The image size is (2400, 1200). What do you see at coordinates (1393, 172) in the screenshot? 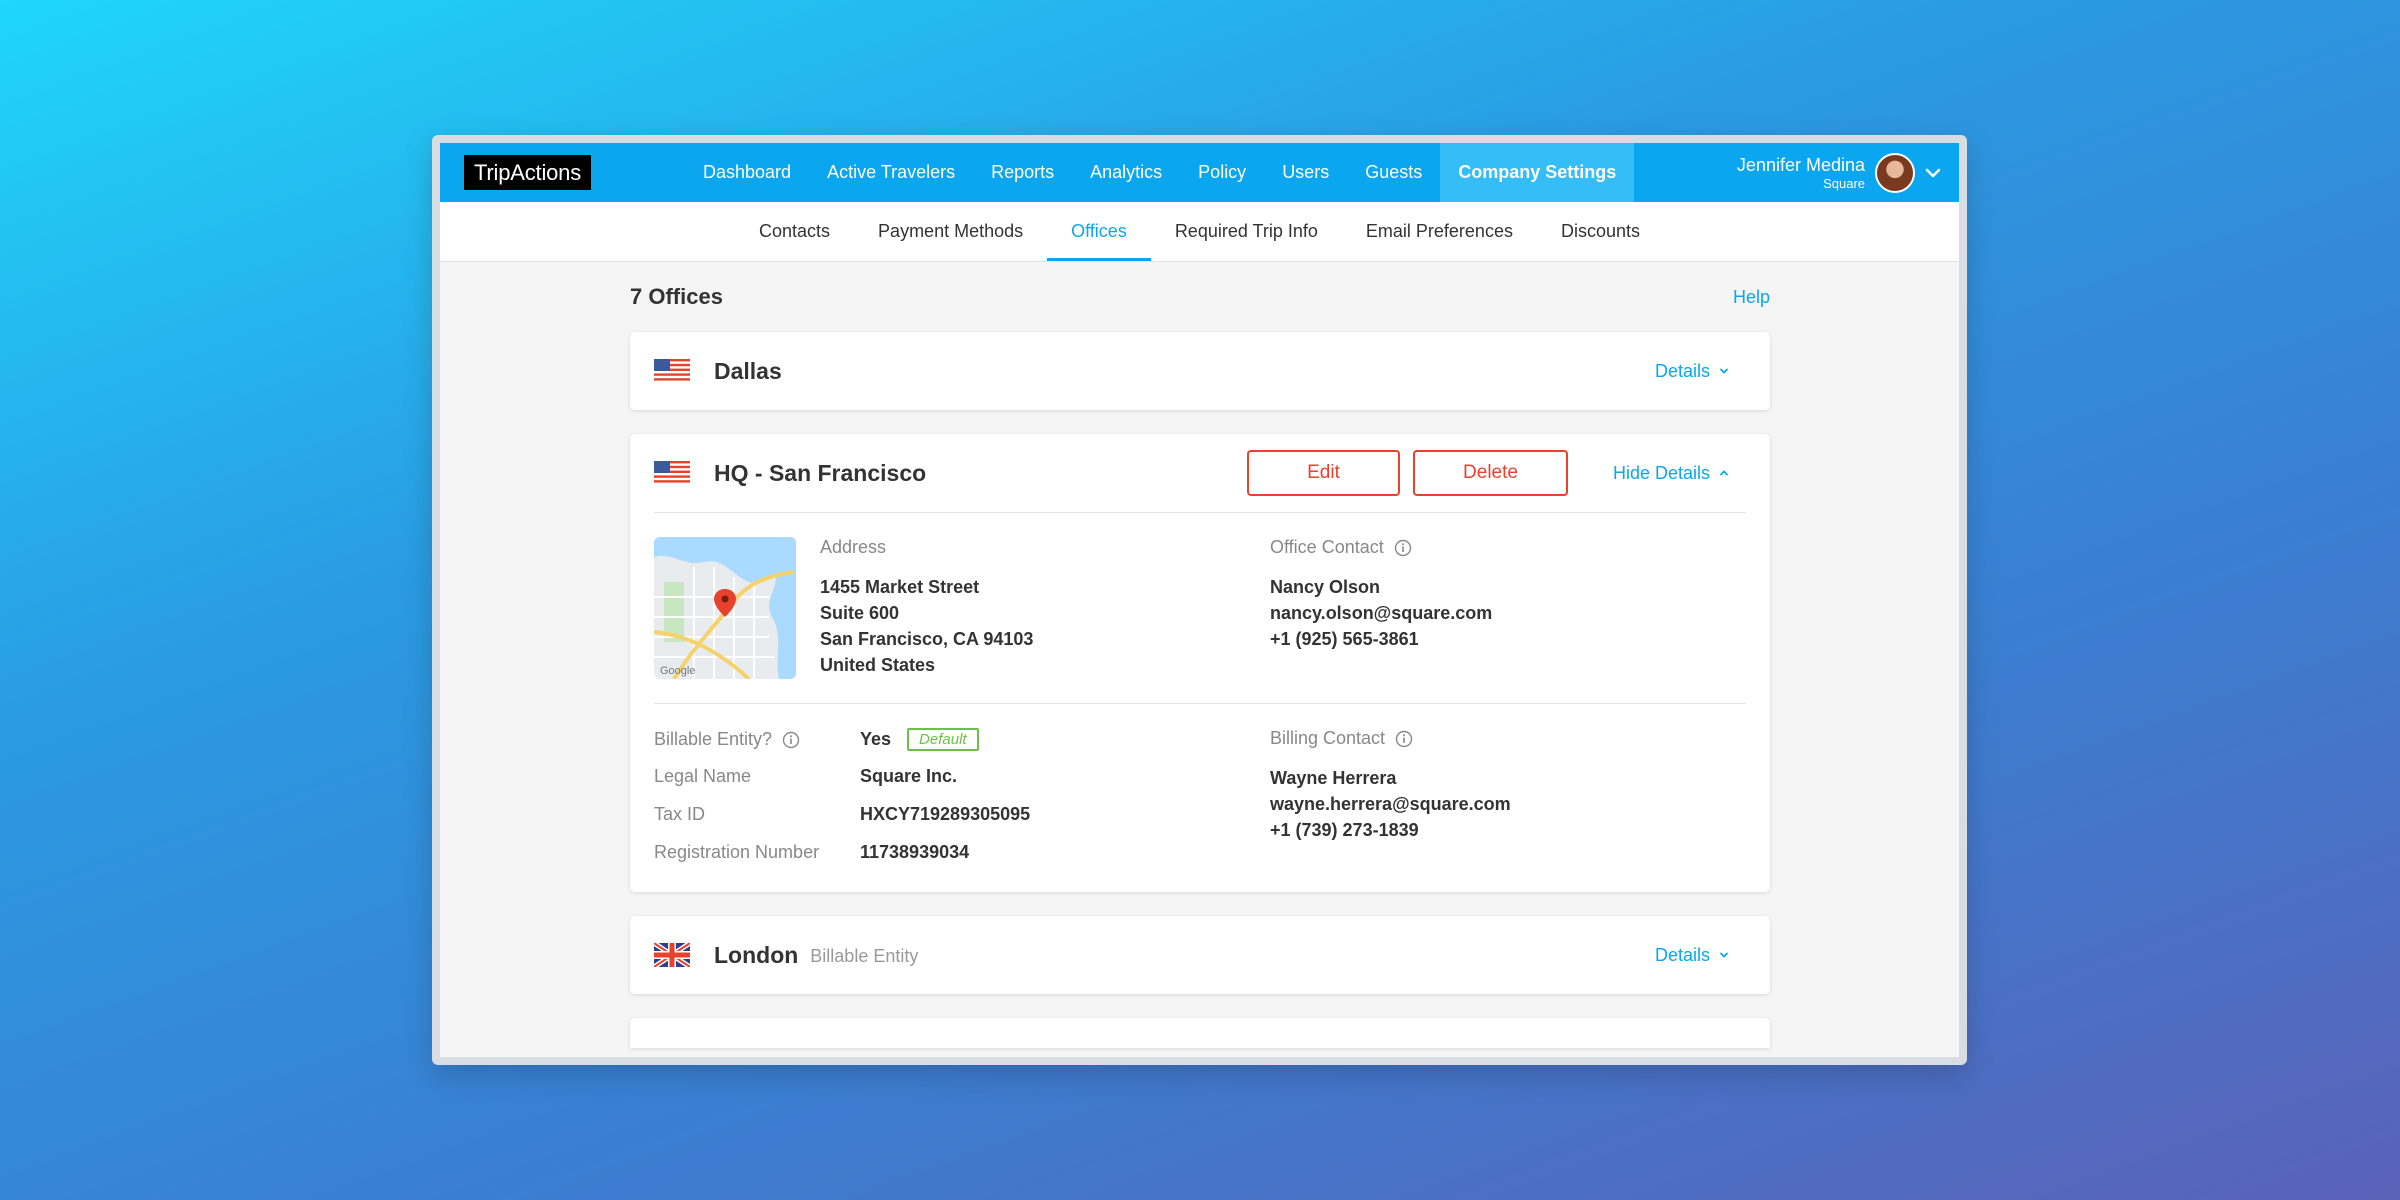
I see `nav-item-guests: Guests` at bounding box center [1393, 172].